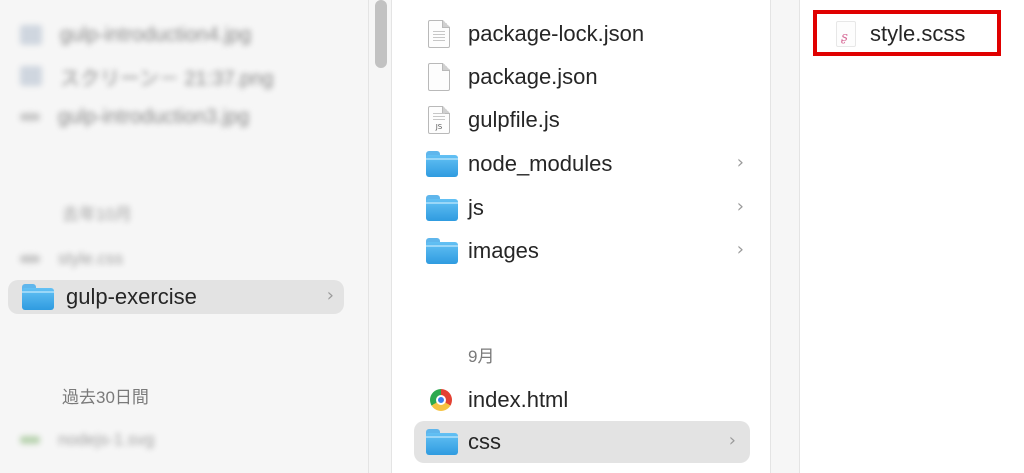 The height and width of the screenshot is (473, 1024). I want to click on blurred-recent-file: nodejs-1.svg, so click(87, 440).